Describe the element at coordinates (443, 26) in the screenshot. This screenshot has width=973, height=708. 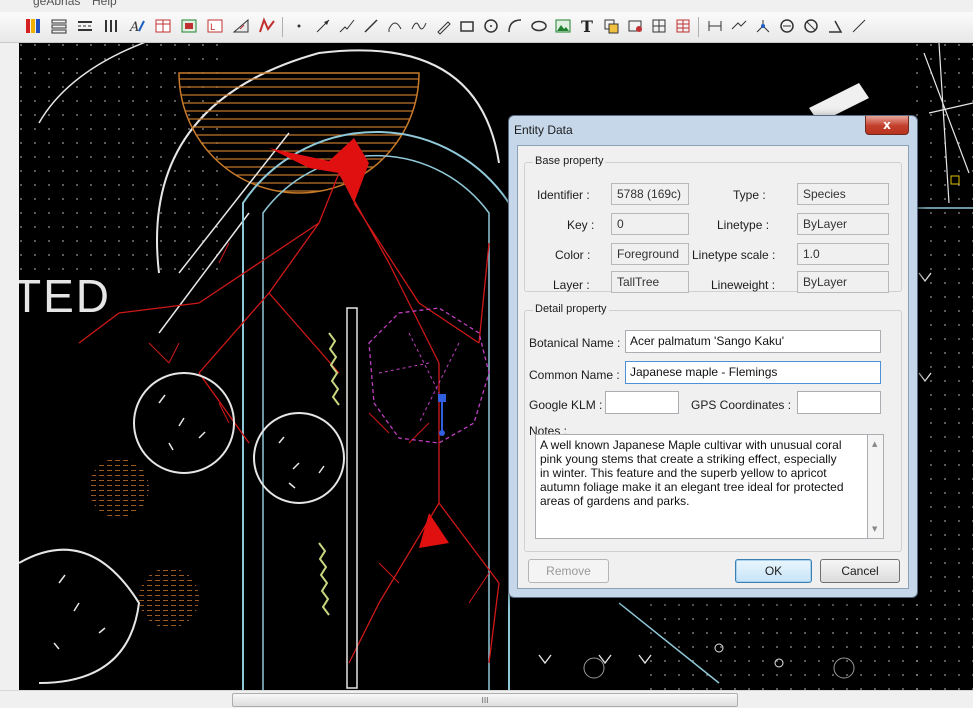
I see `pencil-icon` at that location.